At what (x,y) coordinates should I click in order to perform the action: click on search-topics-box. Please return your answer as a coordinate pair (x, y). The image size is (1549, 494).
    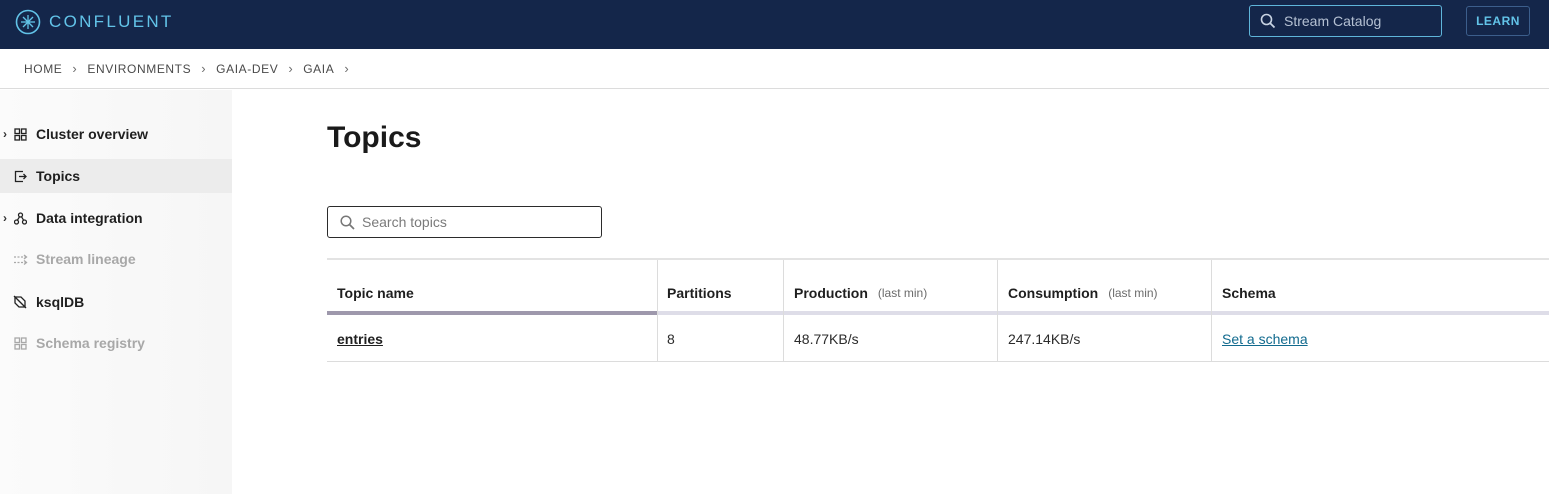
    Looking at the image, I should click on (464, 222).